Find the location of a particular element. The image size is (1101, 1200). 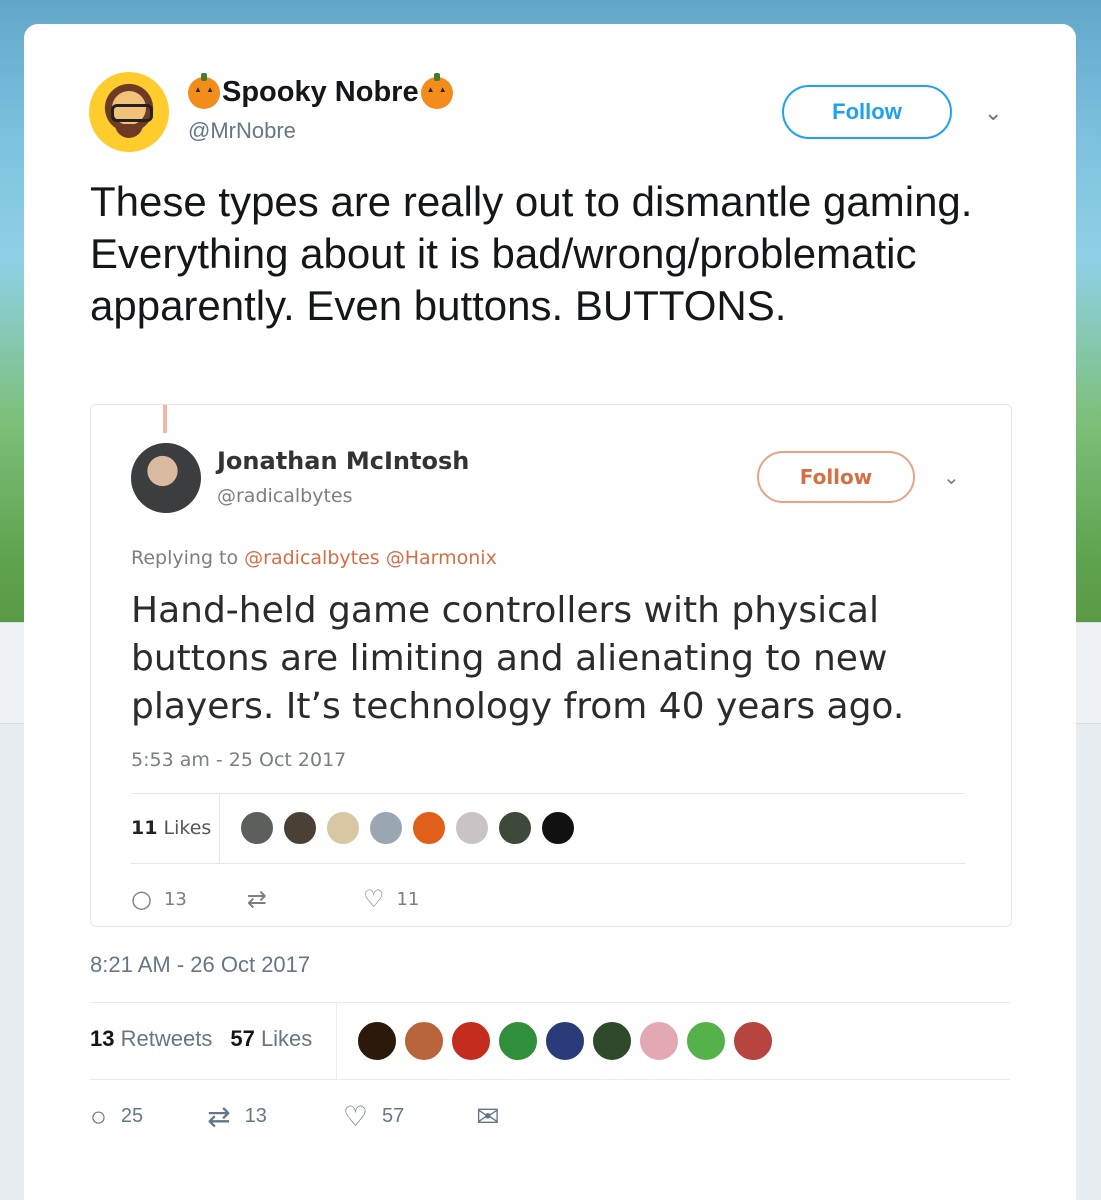

tweet-stats: 13 Retweets 57 Likes is located at coordinates (210, 1039).